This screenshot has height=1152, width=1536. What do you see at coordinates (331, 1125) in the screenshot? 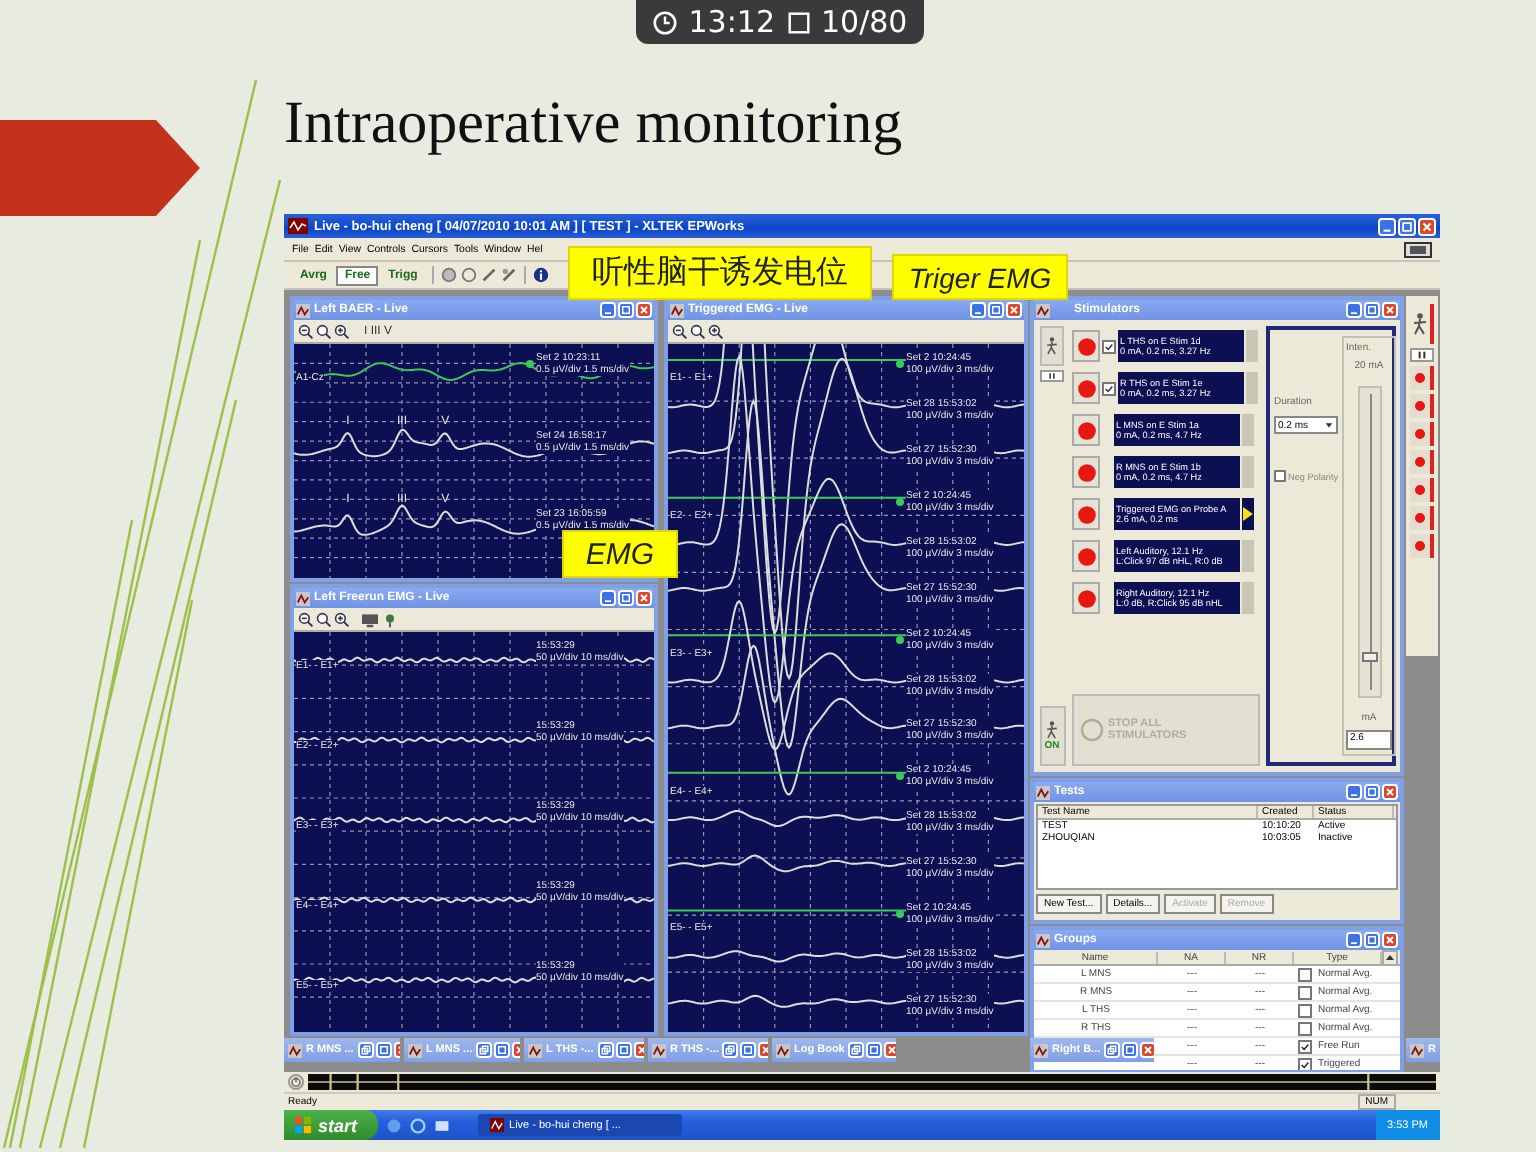
I see `start-button: start` at bounding box center [331, 1125].